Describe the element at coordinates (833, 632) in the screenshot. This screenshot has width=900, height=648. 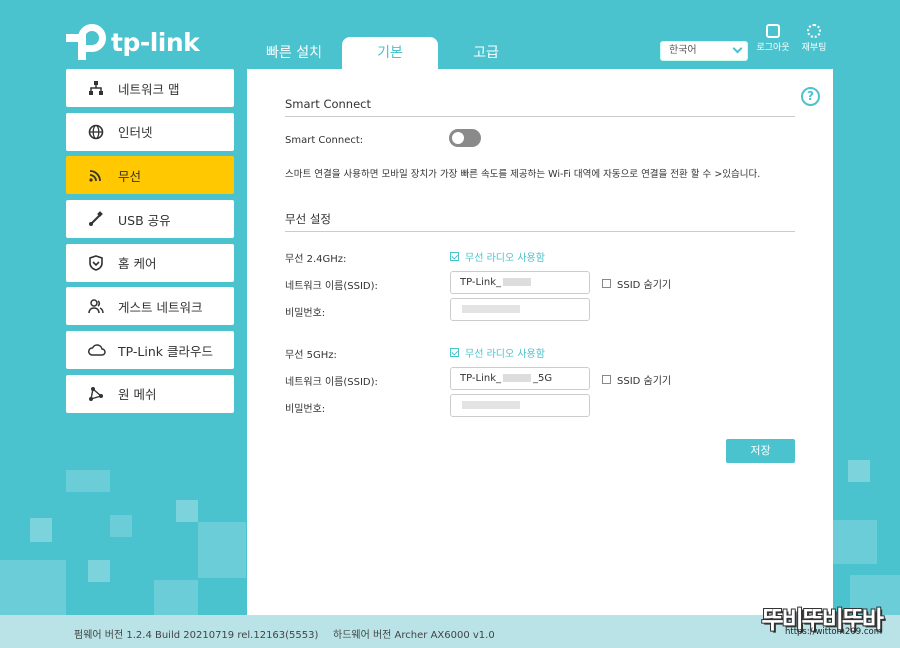
I see `watermark-url: https://wittom209.com` at that location.